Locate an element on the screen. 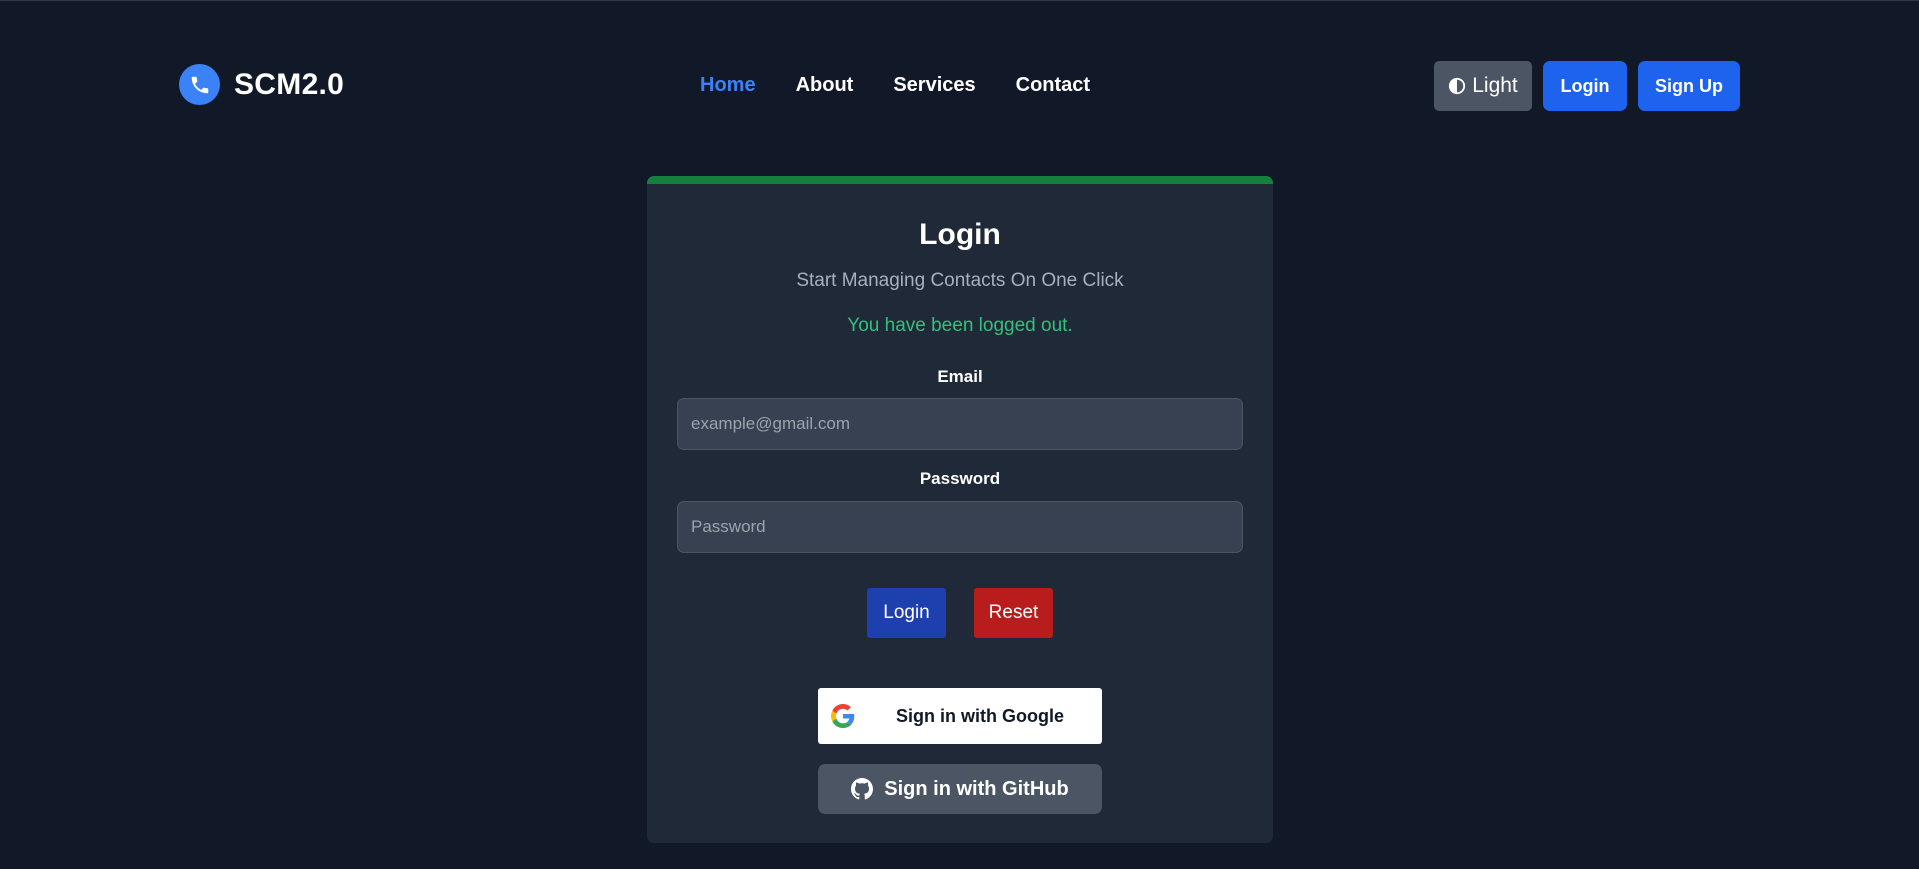 This screenshot has width=1919, height=869. login-submit-button: Login is located at coordinates (906, 613).